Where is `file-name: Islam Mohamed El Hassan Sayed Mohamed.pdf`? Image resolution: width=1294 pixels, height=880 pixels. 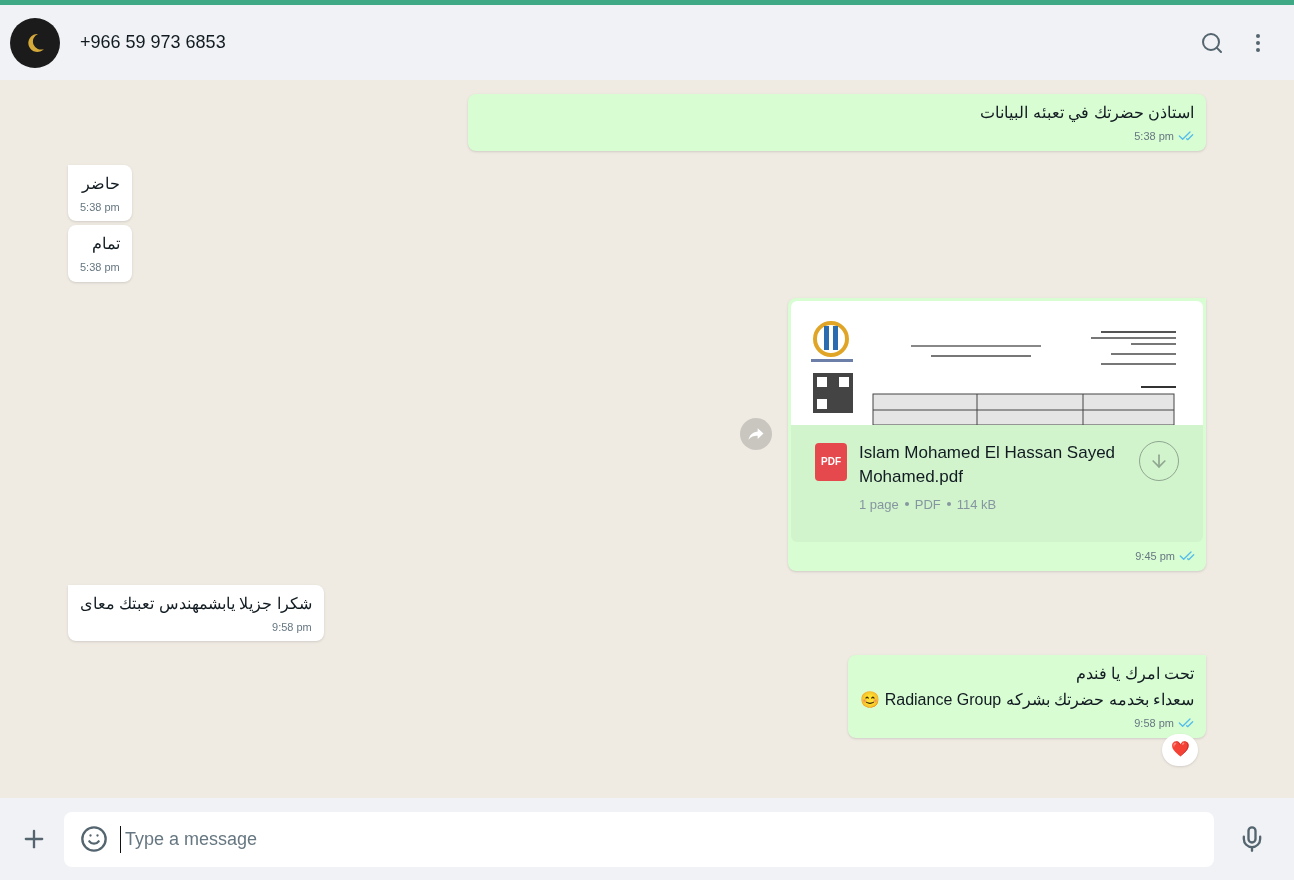 file-name: Islam Mohamed El Hassan Sayed Mohamed.pdf is located at coordinates (988, 464).